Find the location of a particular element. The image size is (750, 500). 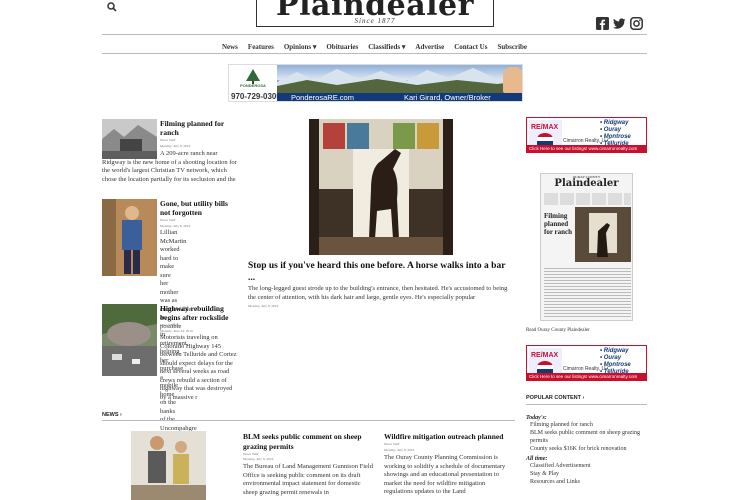

mountain-photo is located at coordinates (399, 79).